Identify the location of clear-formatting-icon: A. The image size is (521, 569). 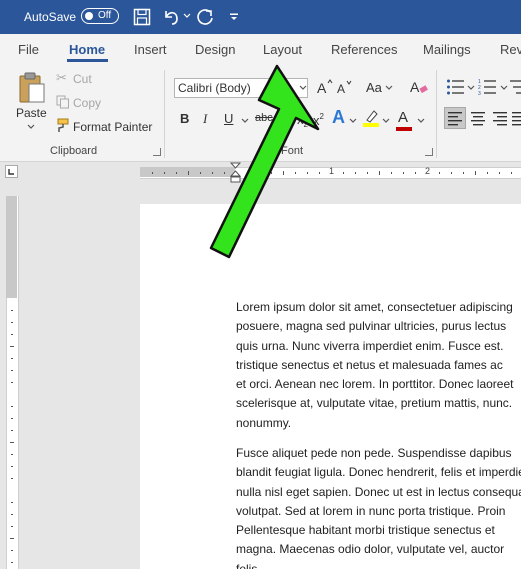
(419, 87).